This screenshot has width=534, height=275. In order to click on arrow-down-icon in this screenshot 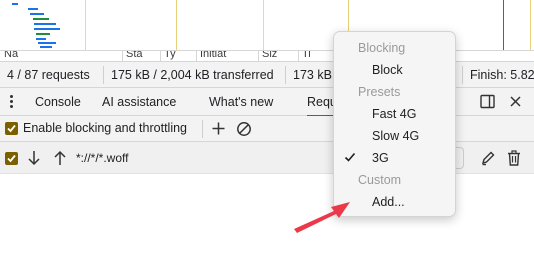, I will do `click(34, 158)`.